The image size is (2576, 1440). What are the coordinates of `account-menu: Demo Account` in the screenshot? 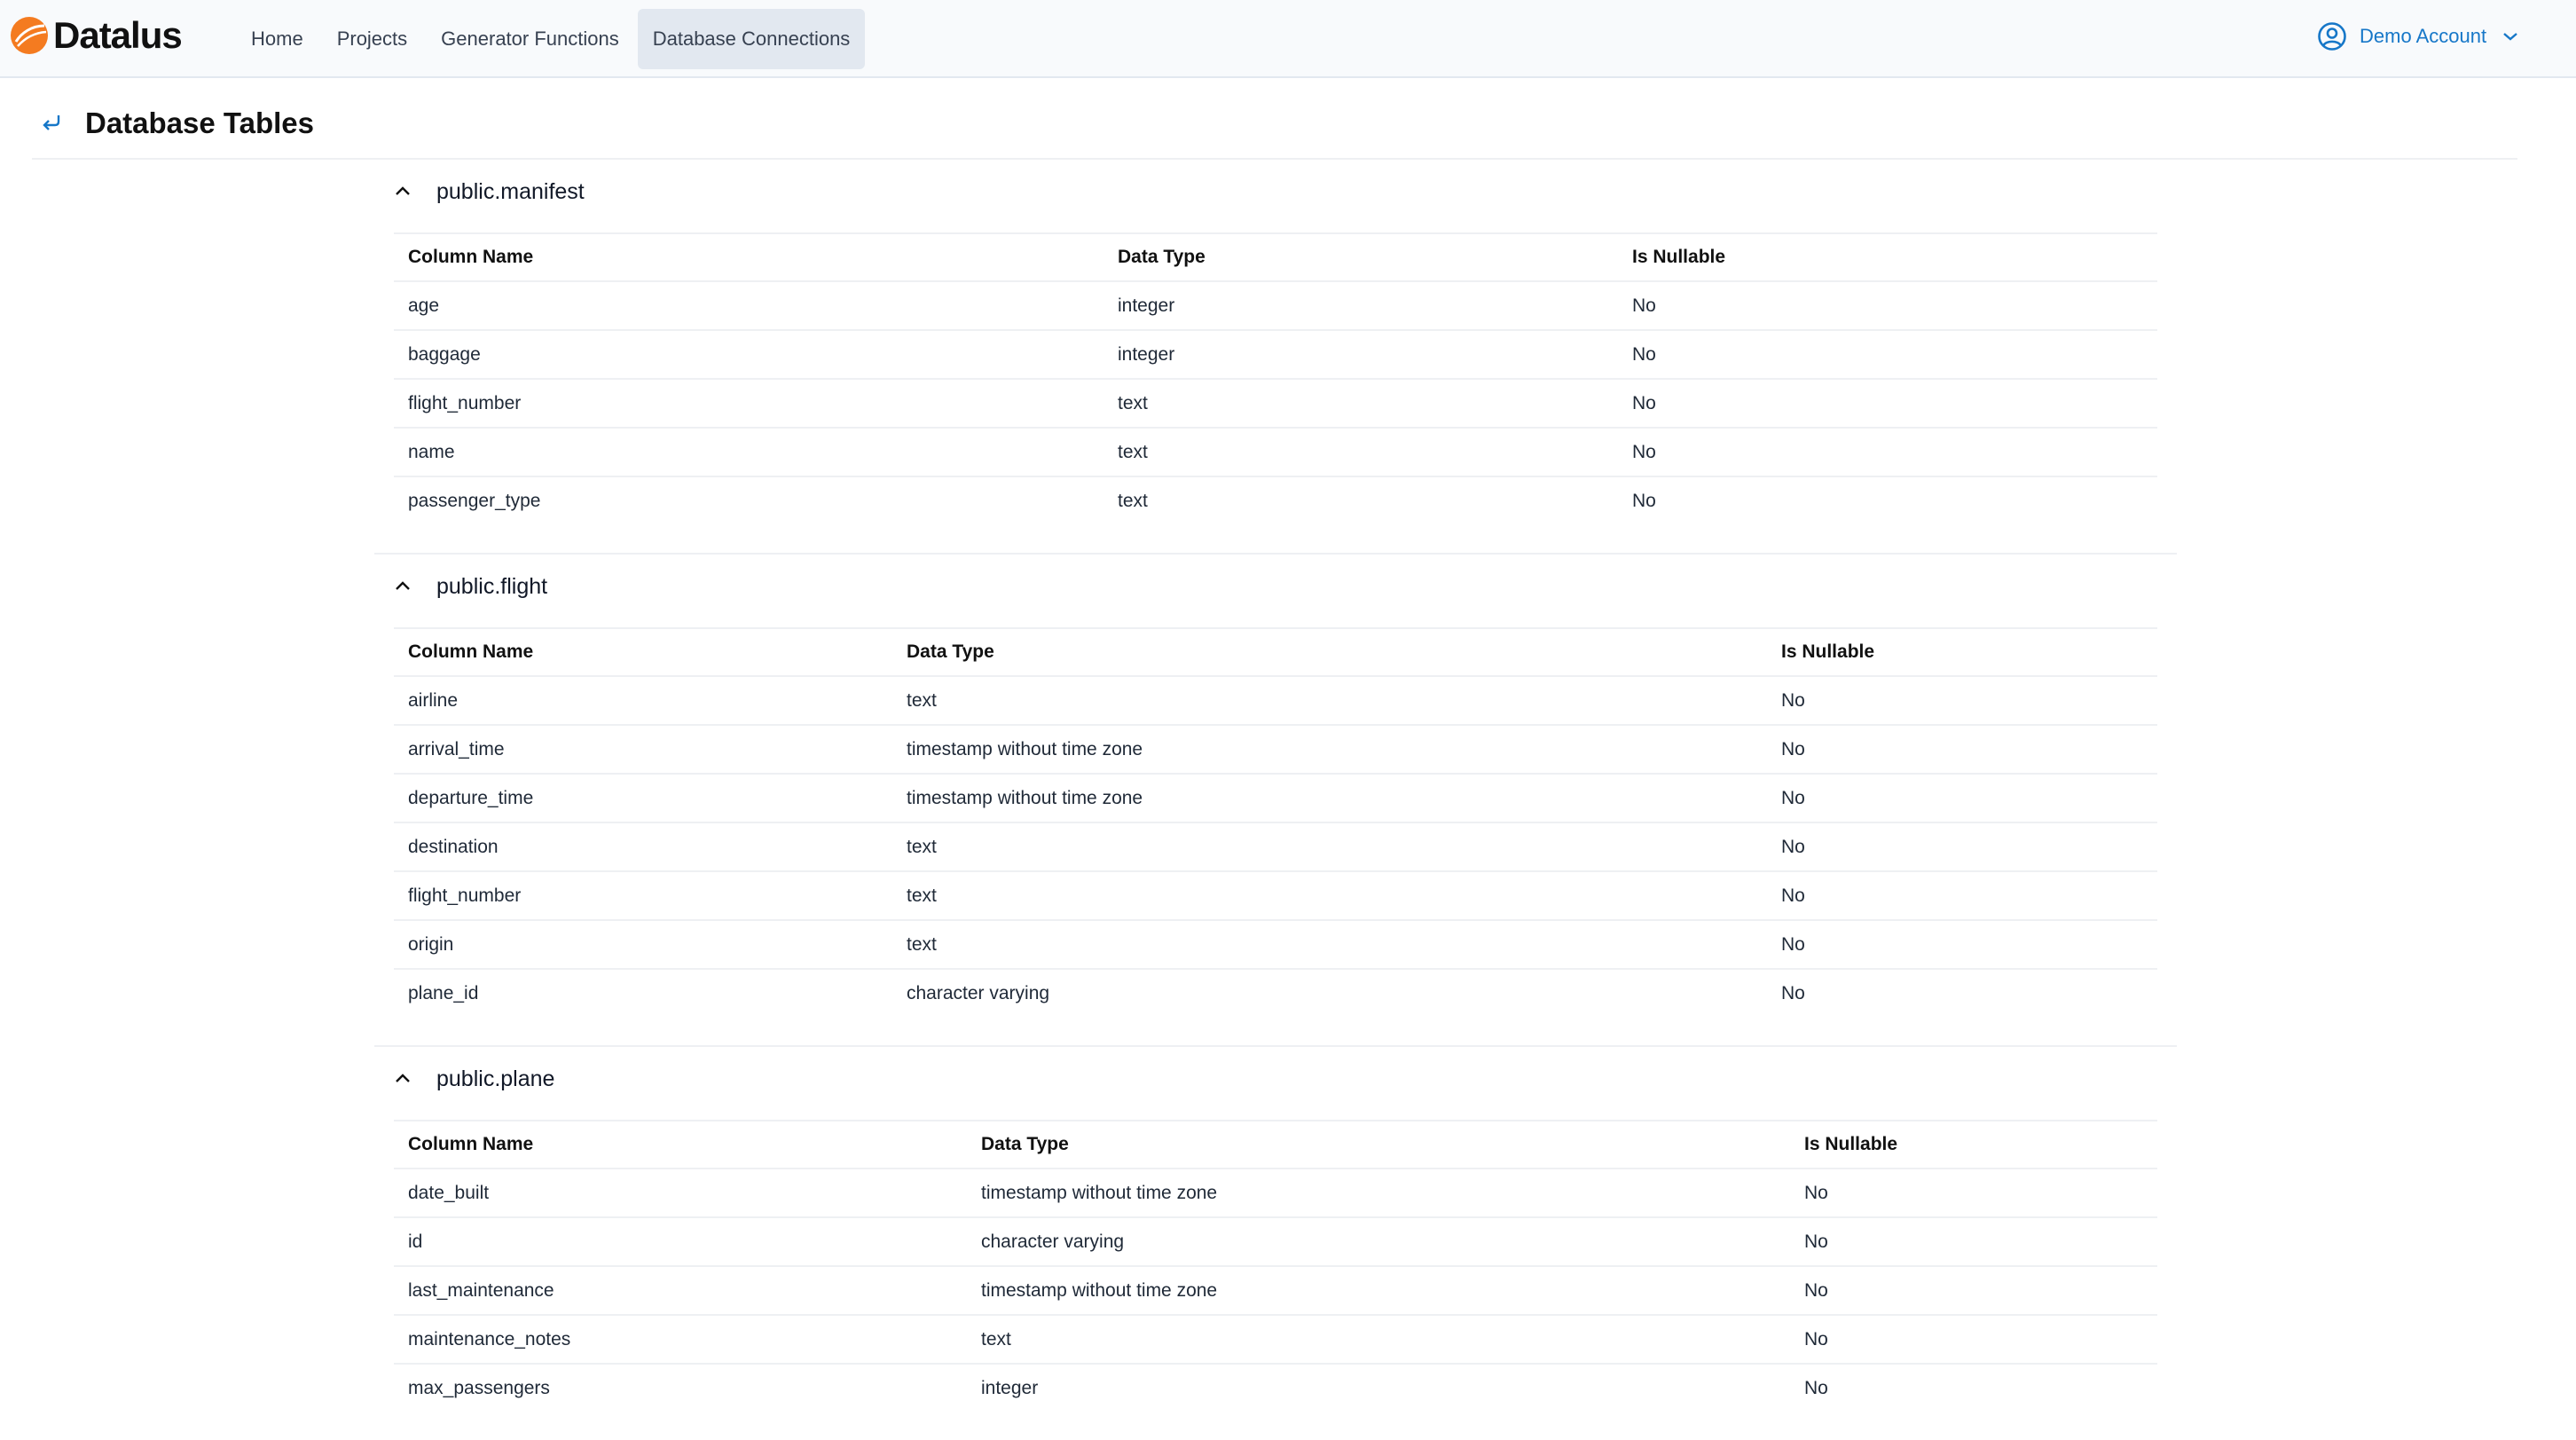 It's located at (2417, 36).